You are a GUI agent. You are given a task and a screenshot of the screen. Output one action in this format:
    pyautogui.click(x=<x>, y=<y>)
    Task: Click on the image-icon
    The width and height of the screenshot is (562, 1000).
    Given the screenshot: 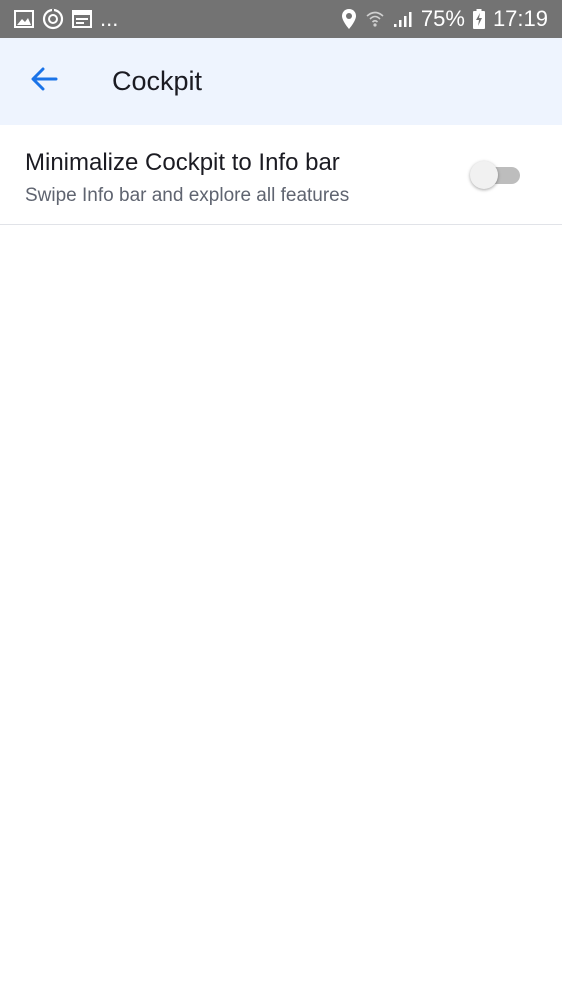 What is the action you would take?
    pyautogui.click(x=24, y=19)
    